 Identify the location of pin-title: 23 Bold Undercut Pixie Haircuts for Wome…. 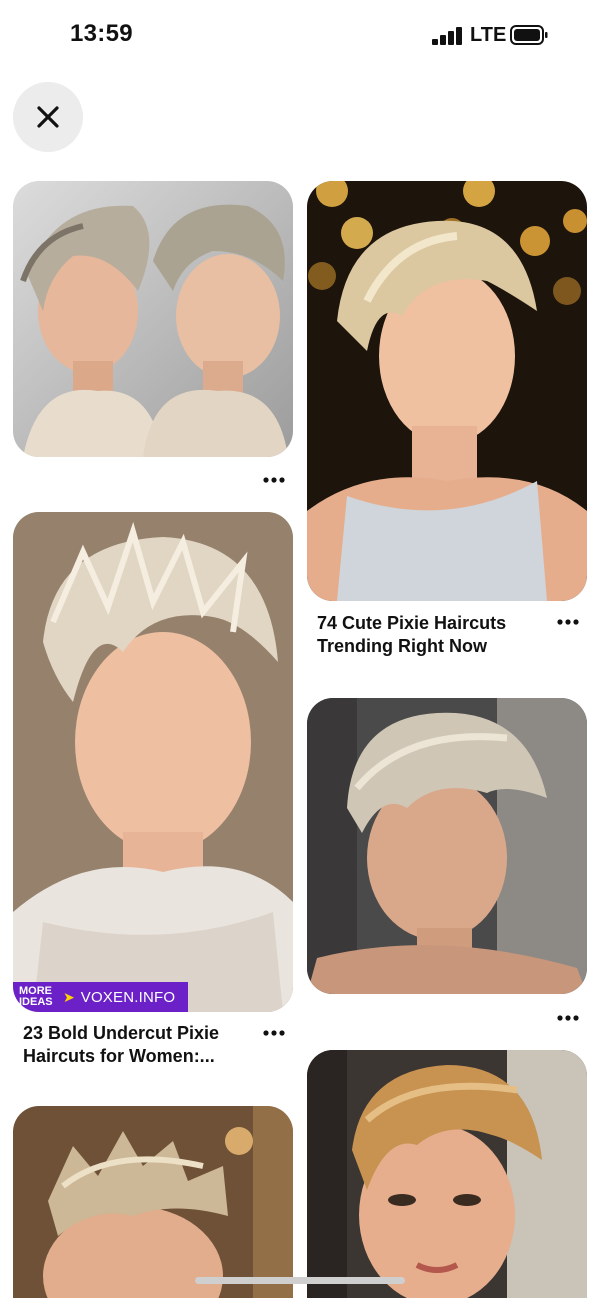
(138, 1045).